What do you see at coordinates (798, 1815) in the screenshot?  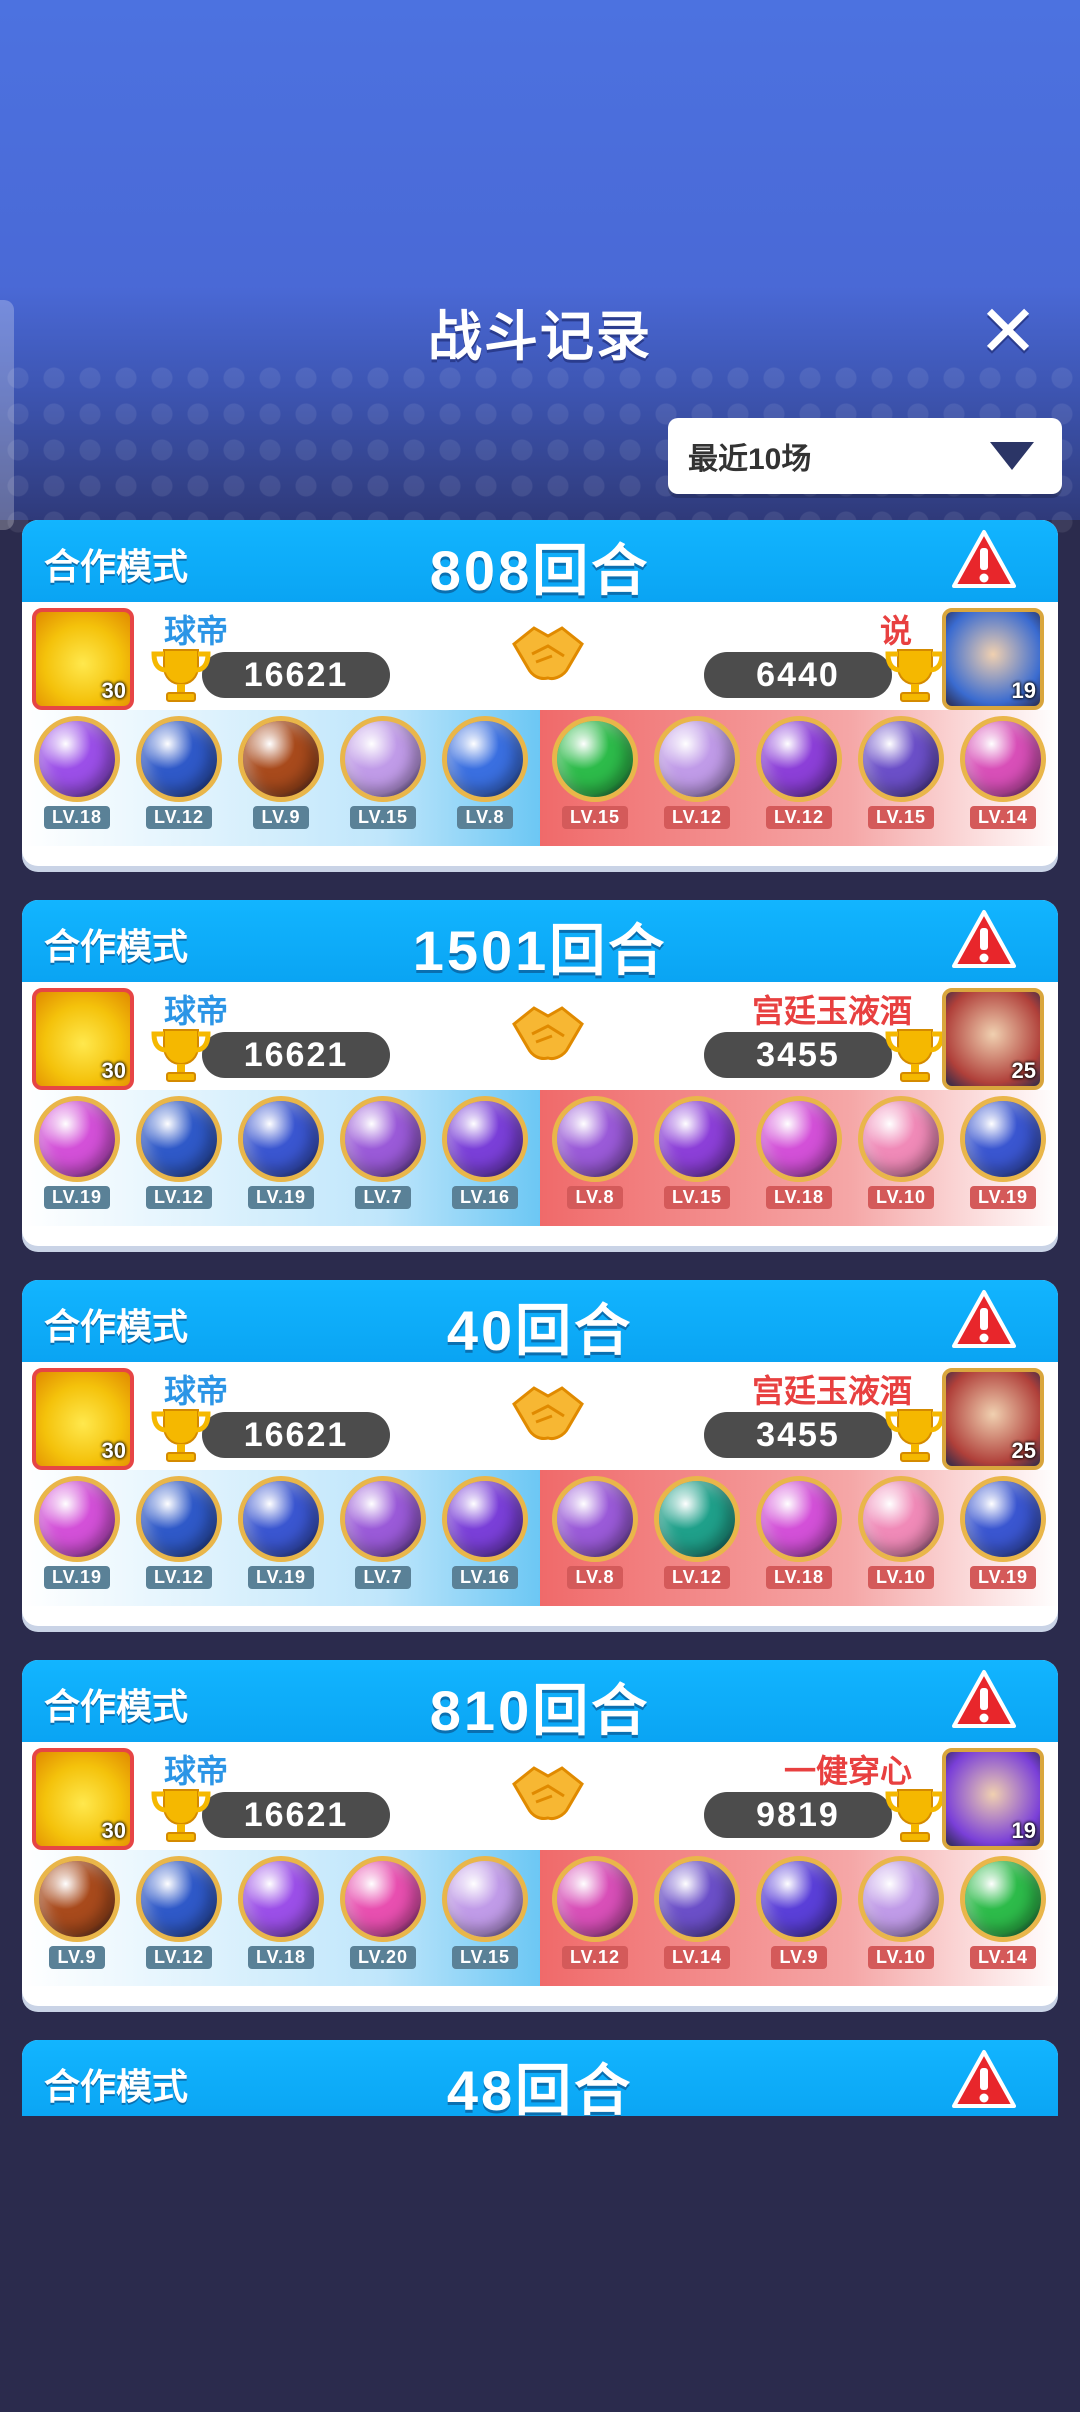 I see `opponent-trophy-count: 9819` at bounding box center [798, 1815].